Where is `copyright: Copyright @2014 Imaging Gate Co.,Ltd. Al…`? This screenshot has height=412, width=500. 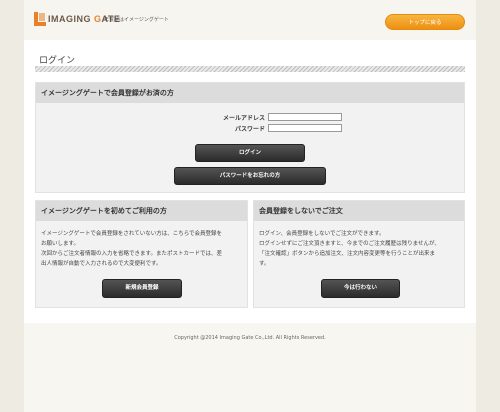
copyright: Copyright @2014 Imaging Gate Co.,Ltd. Al… is located at coordinates (250, 338).